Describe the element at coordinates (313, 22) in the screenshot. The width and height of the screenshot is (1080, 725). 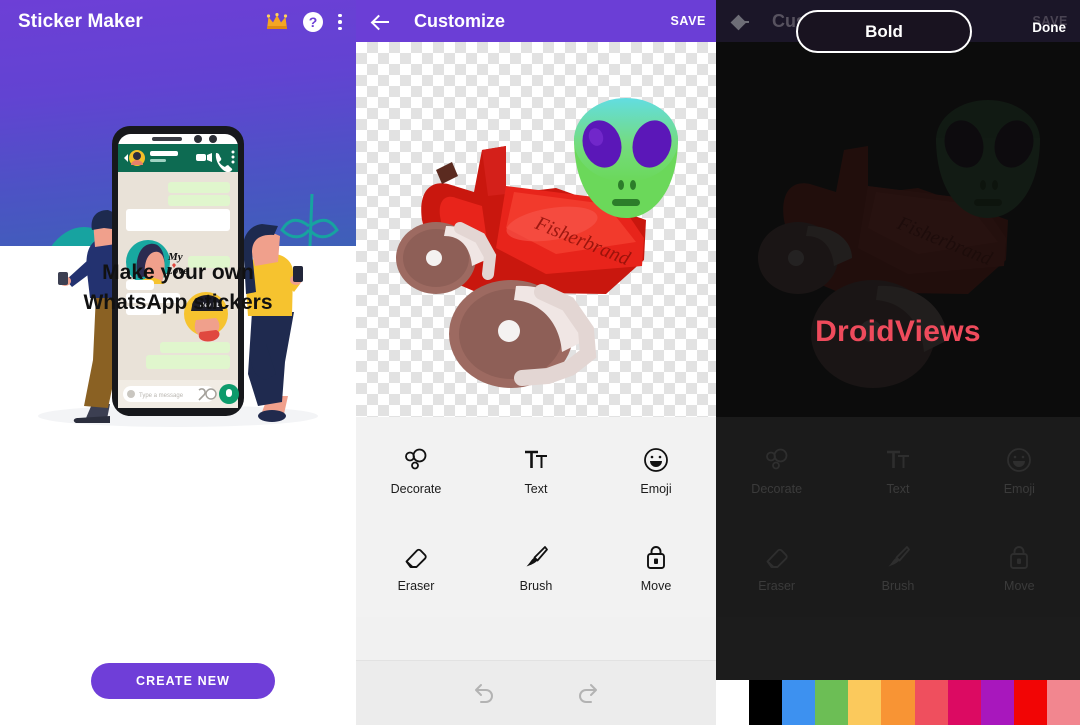
I see `help-icon: ?` at that location.